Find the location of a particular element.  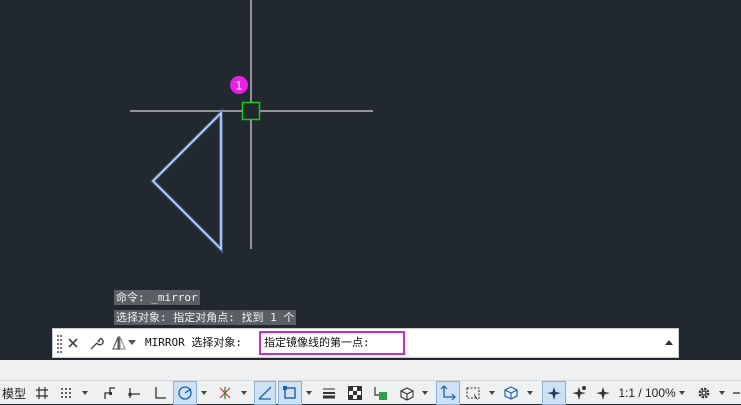

command-line-bar: MIRROR 选择对象: 指定镜像线的第一点: is located at coordinates (365, 343).